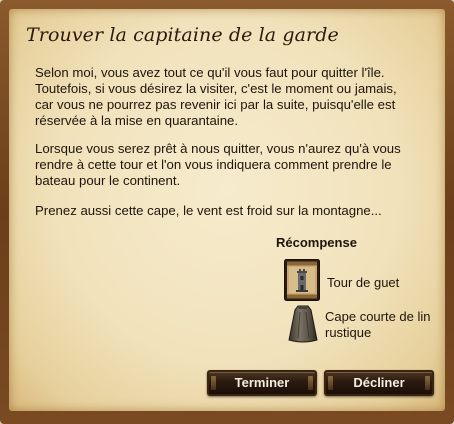 The image size is (454, 424). I want to click on cape-icon, so click(303, 324).